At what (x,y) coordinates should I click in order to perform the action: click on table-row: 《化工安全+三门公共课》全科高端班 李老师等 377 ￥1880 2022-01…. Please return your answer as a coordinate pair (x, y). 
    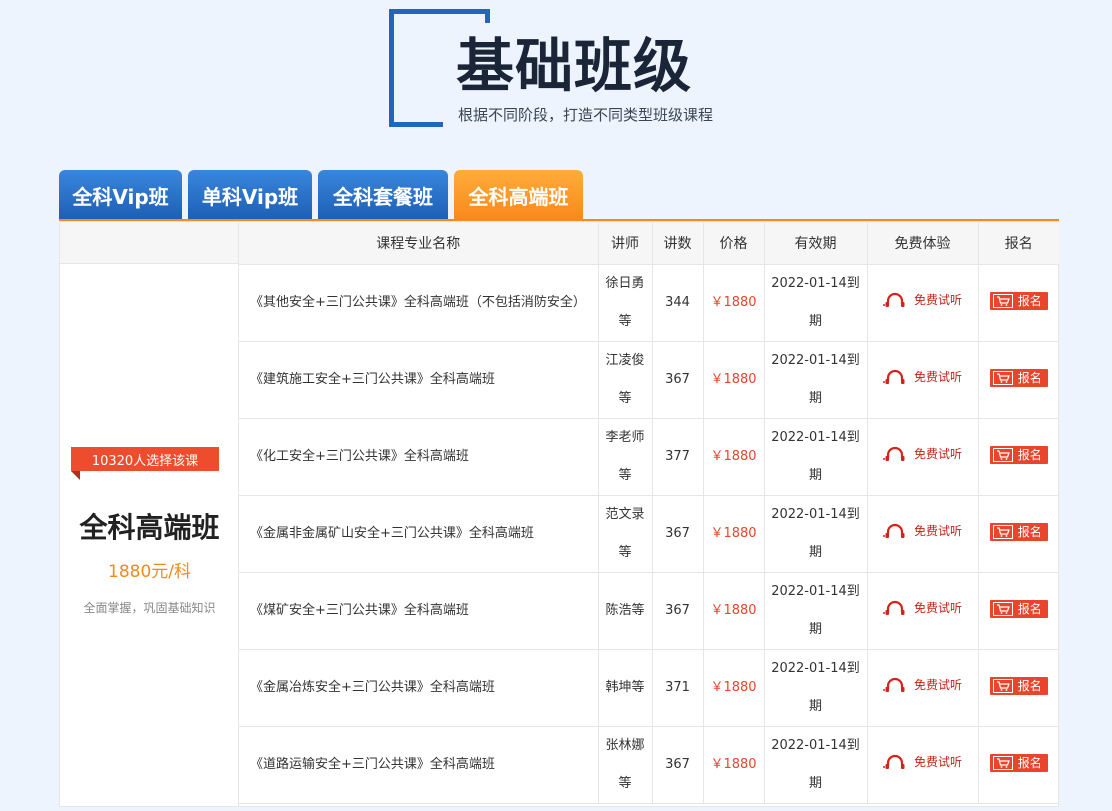
    Looking at the image, I should click on (649, 457).